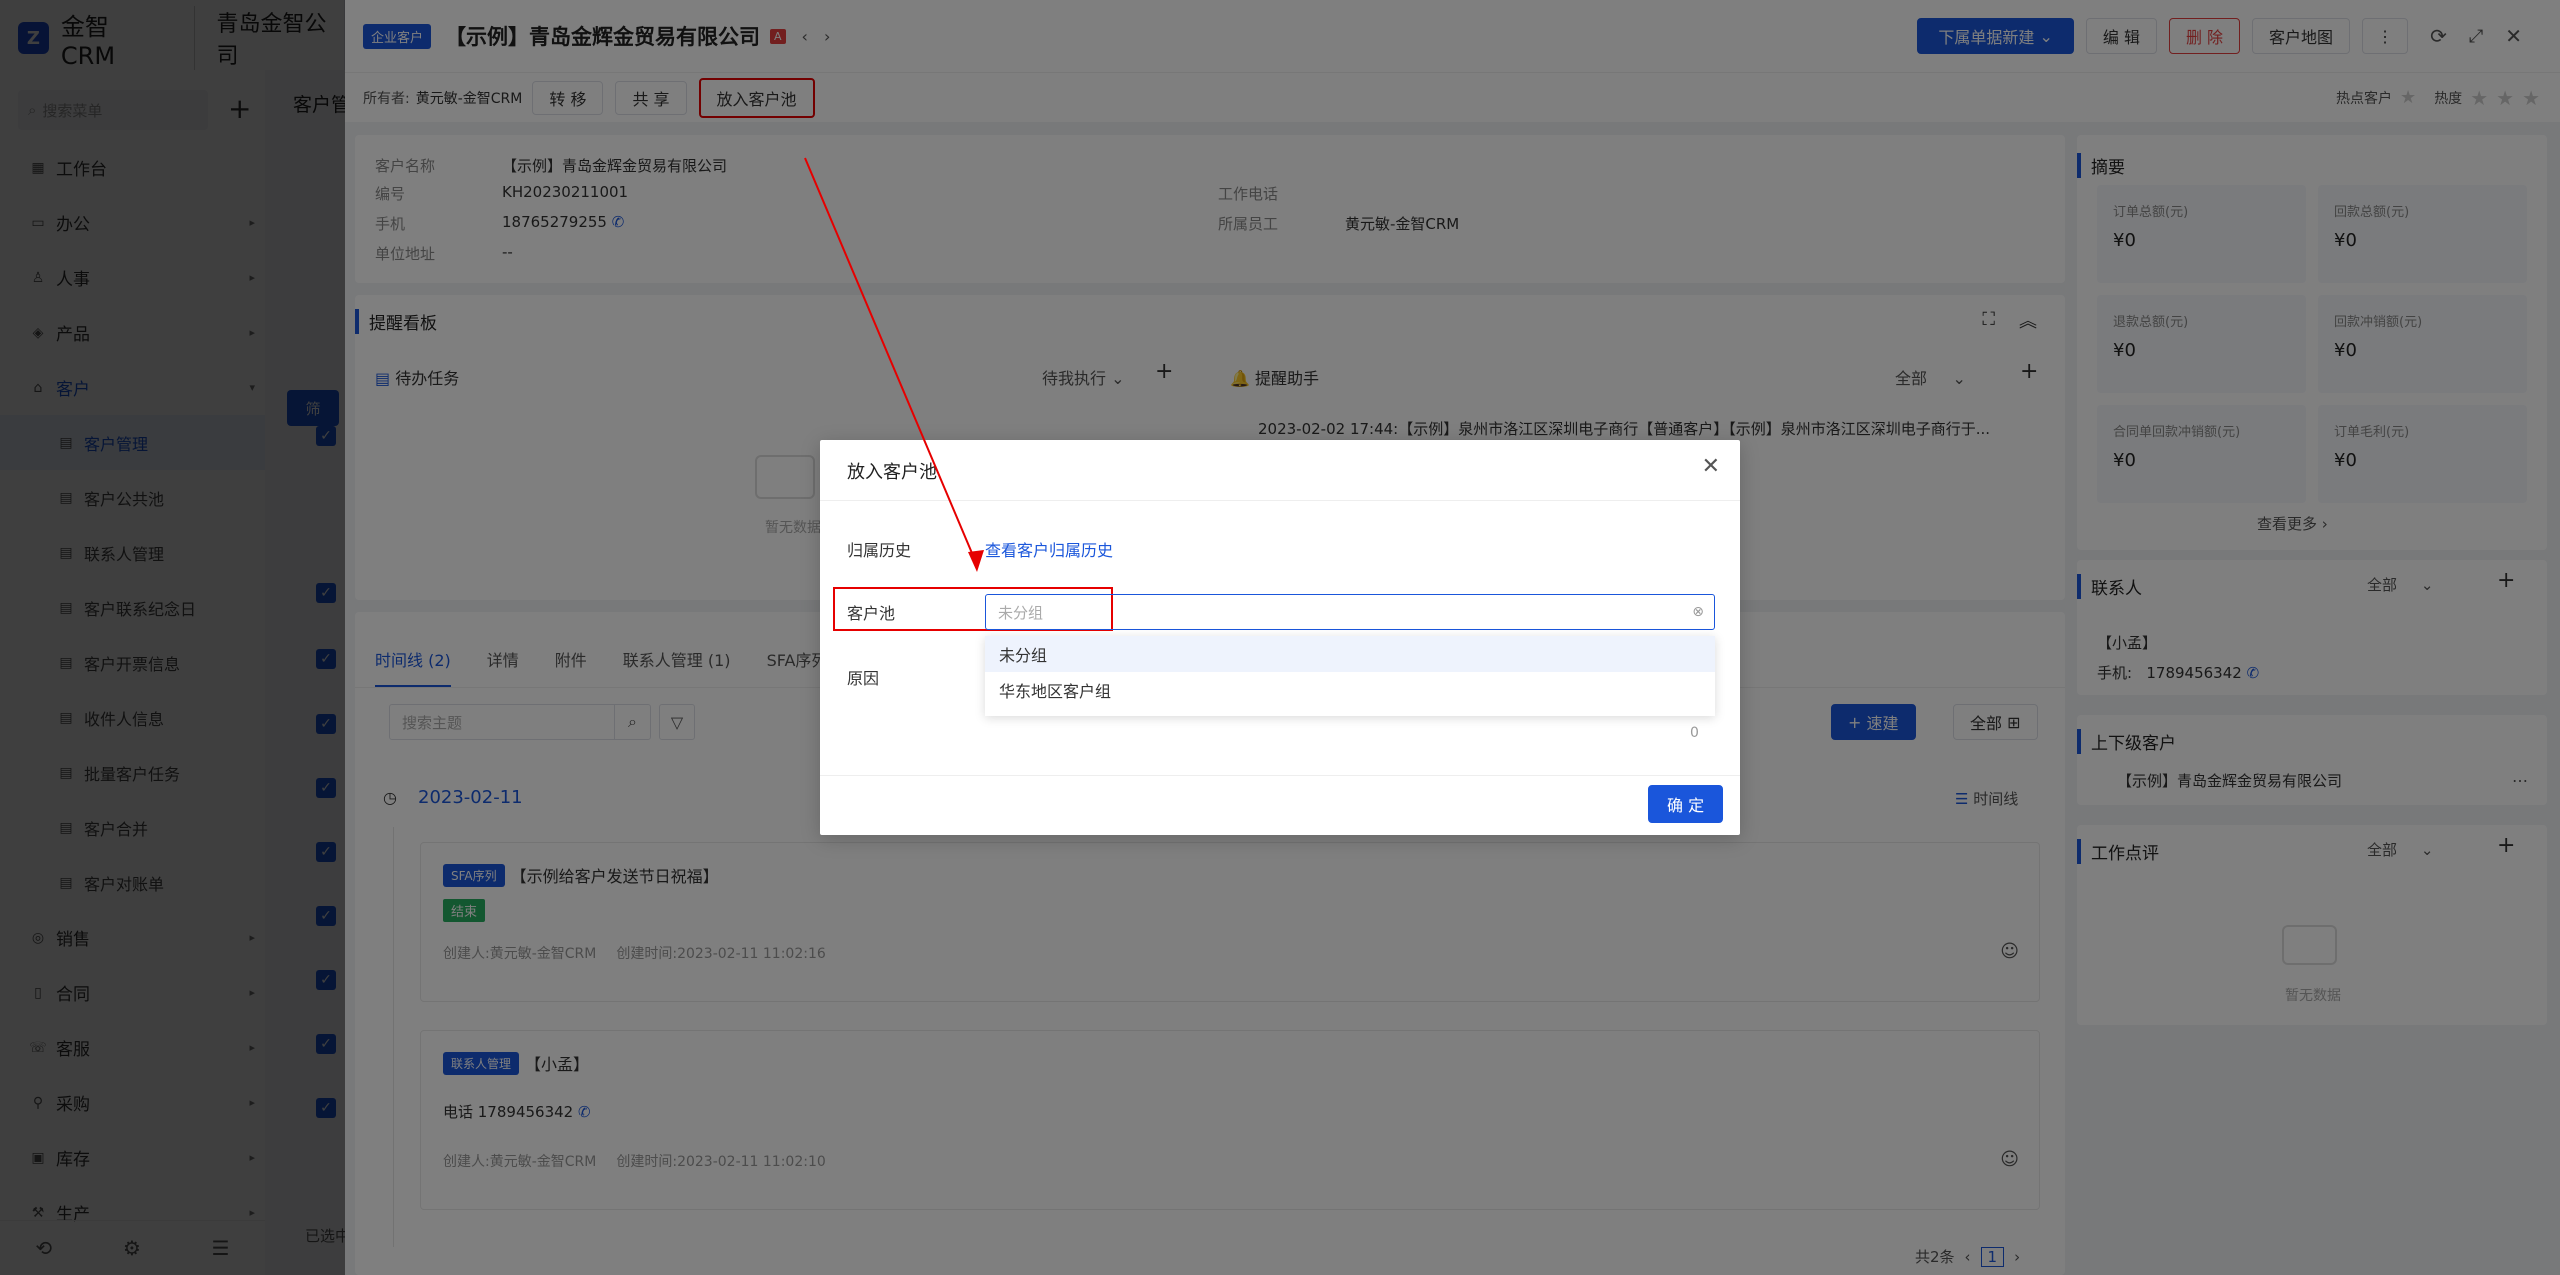 This screenshot has height=1275, width=2560. I want to click on dialog-title: 放入客户池, so click(892, 472).